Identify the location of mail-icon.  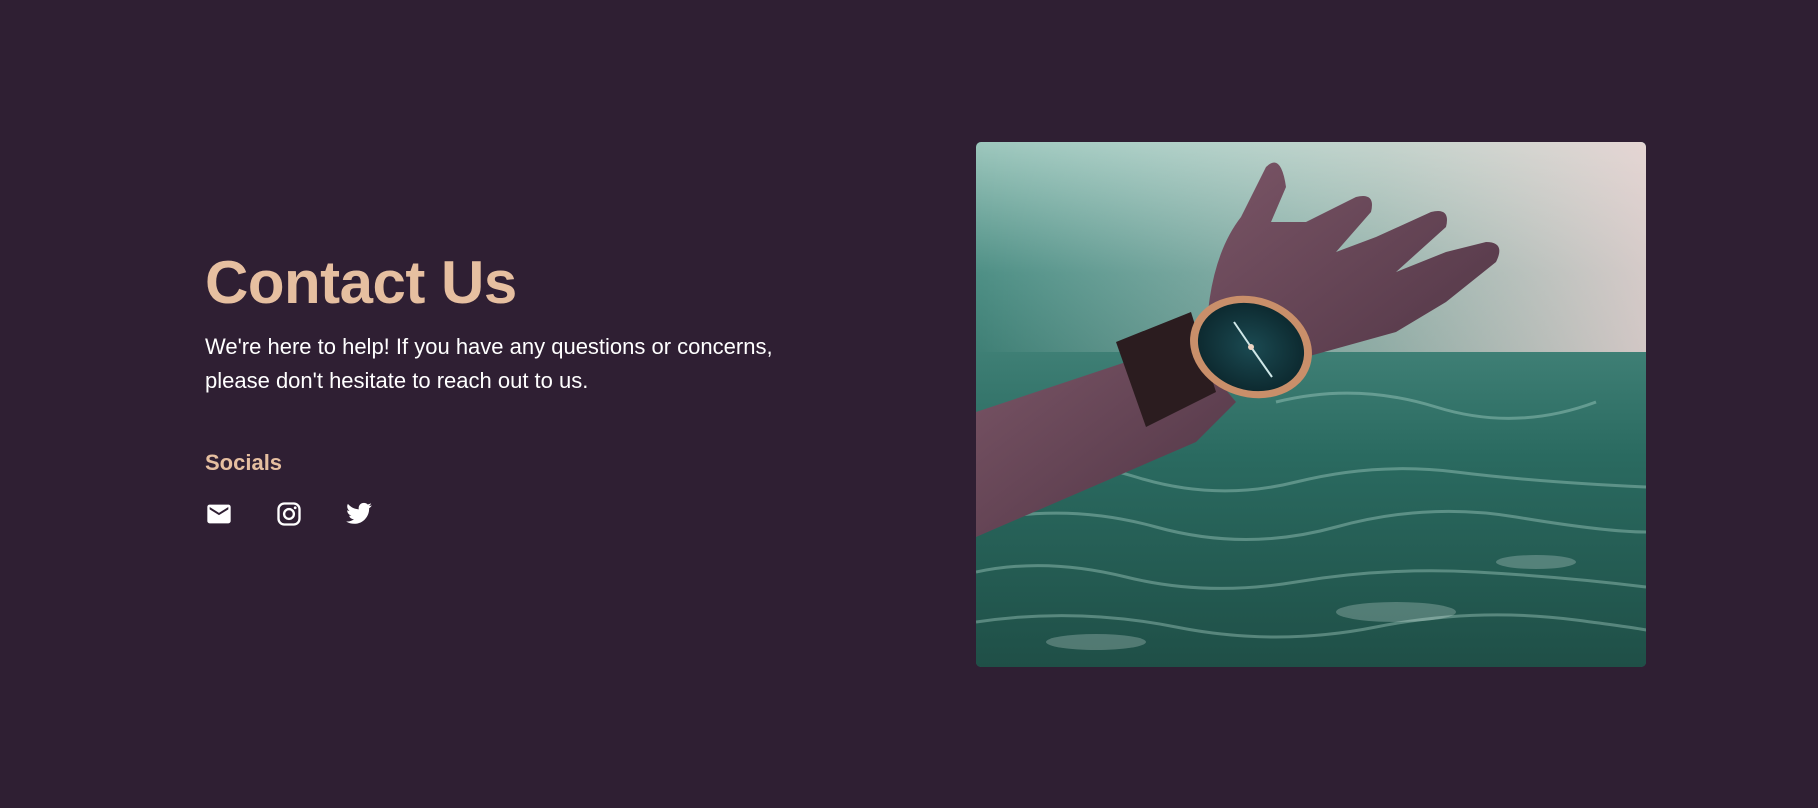
(219, 514).